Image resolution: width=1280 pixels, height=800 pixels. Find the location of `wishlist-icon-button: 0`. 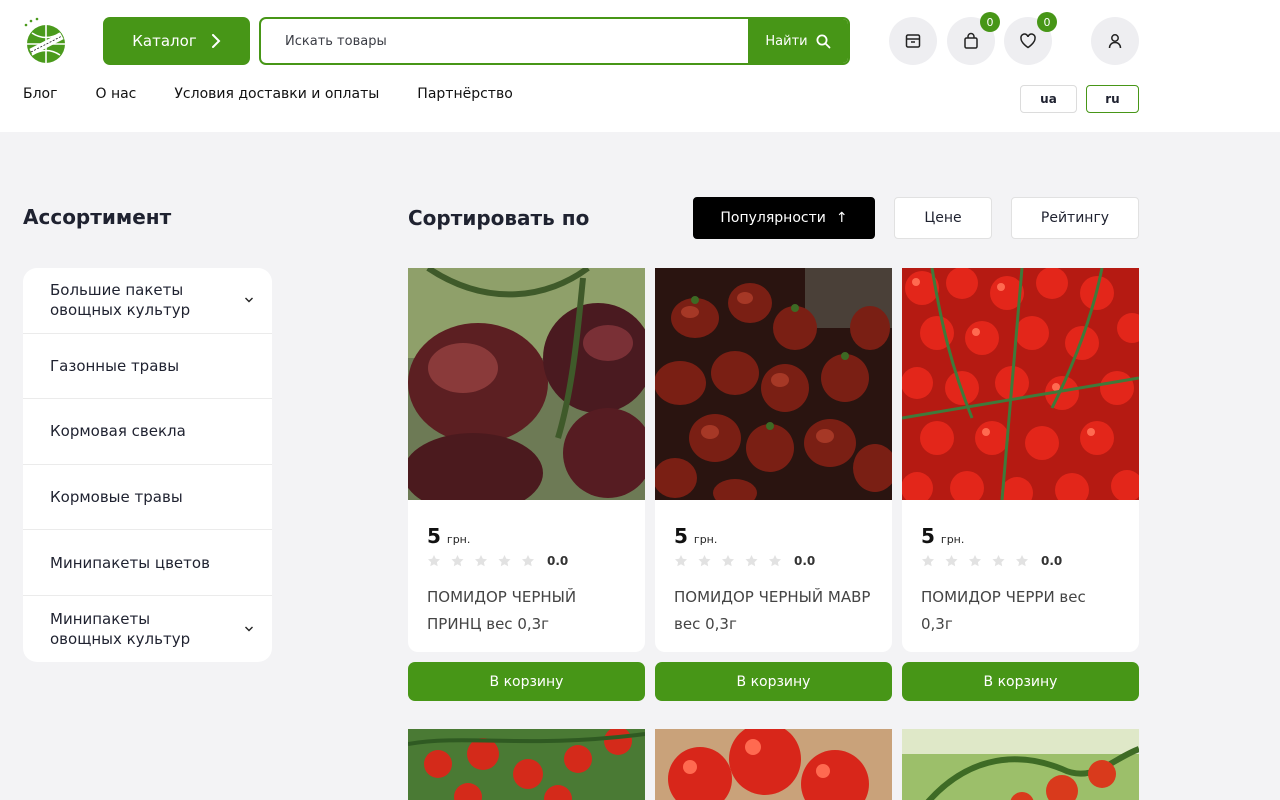

wishlist-icon-button: 0 is located at coordinates (1030, 38).